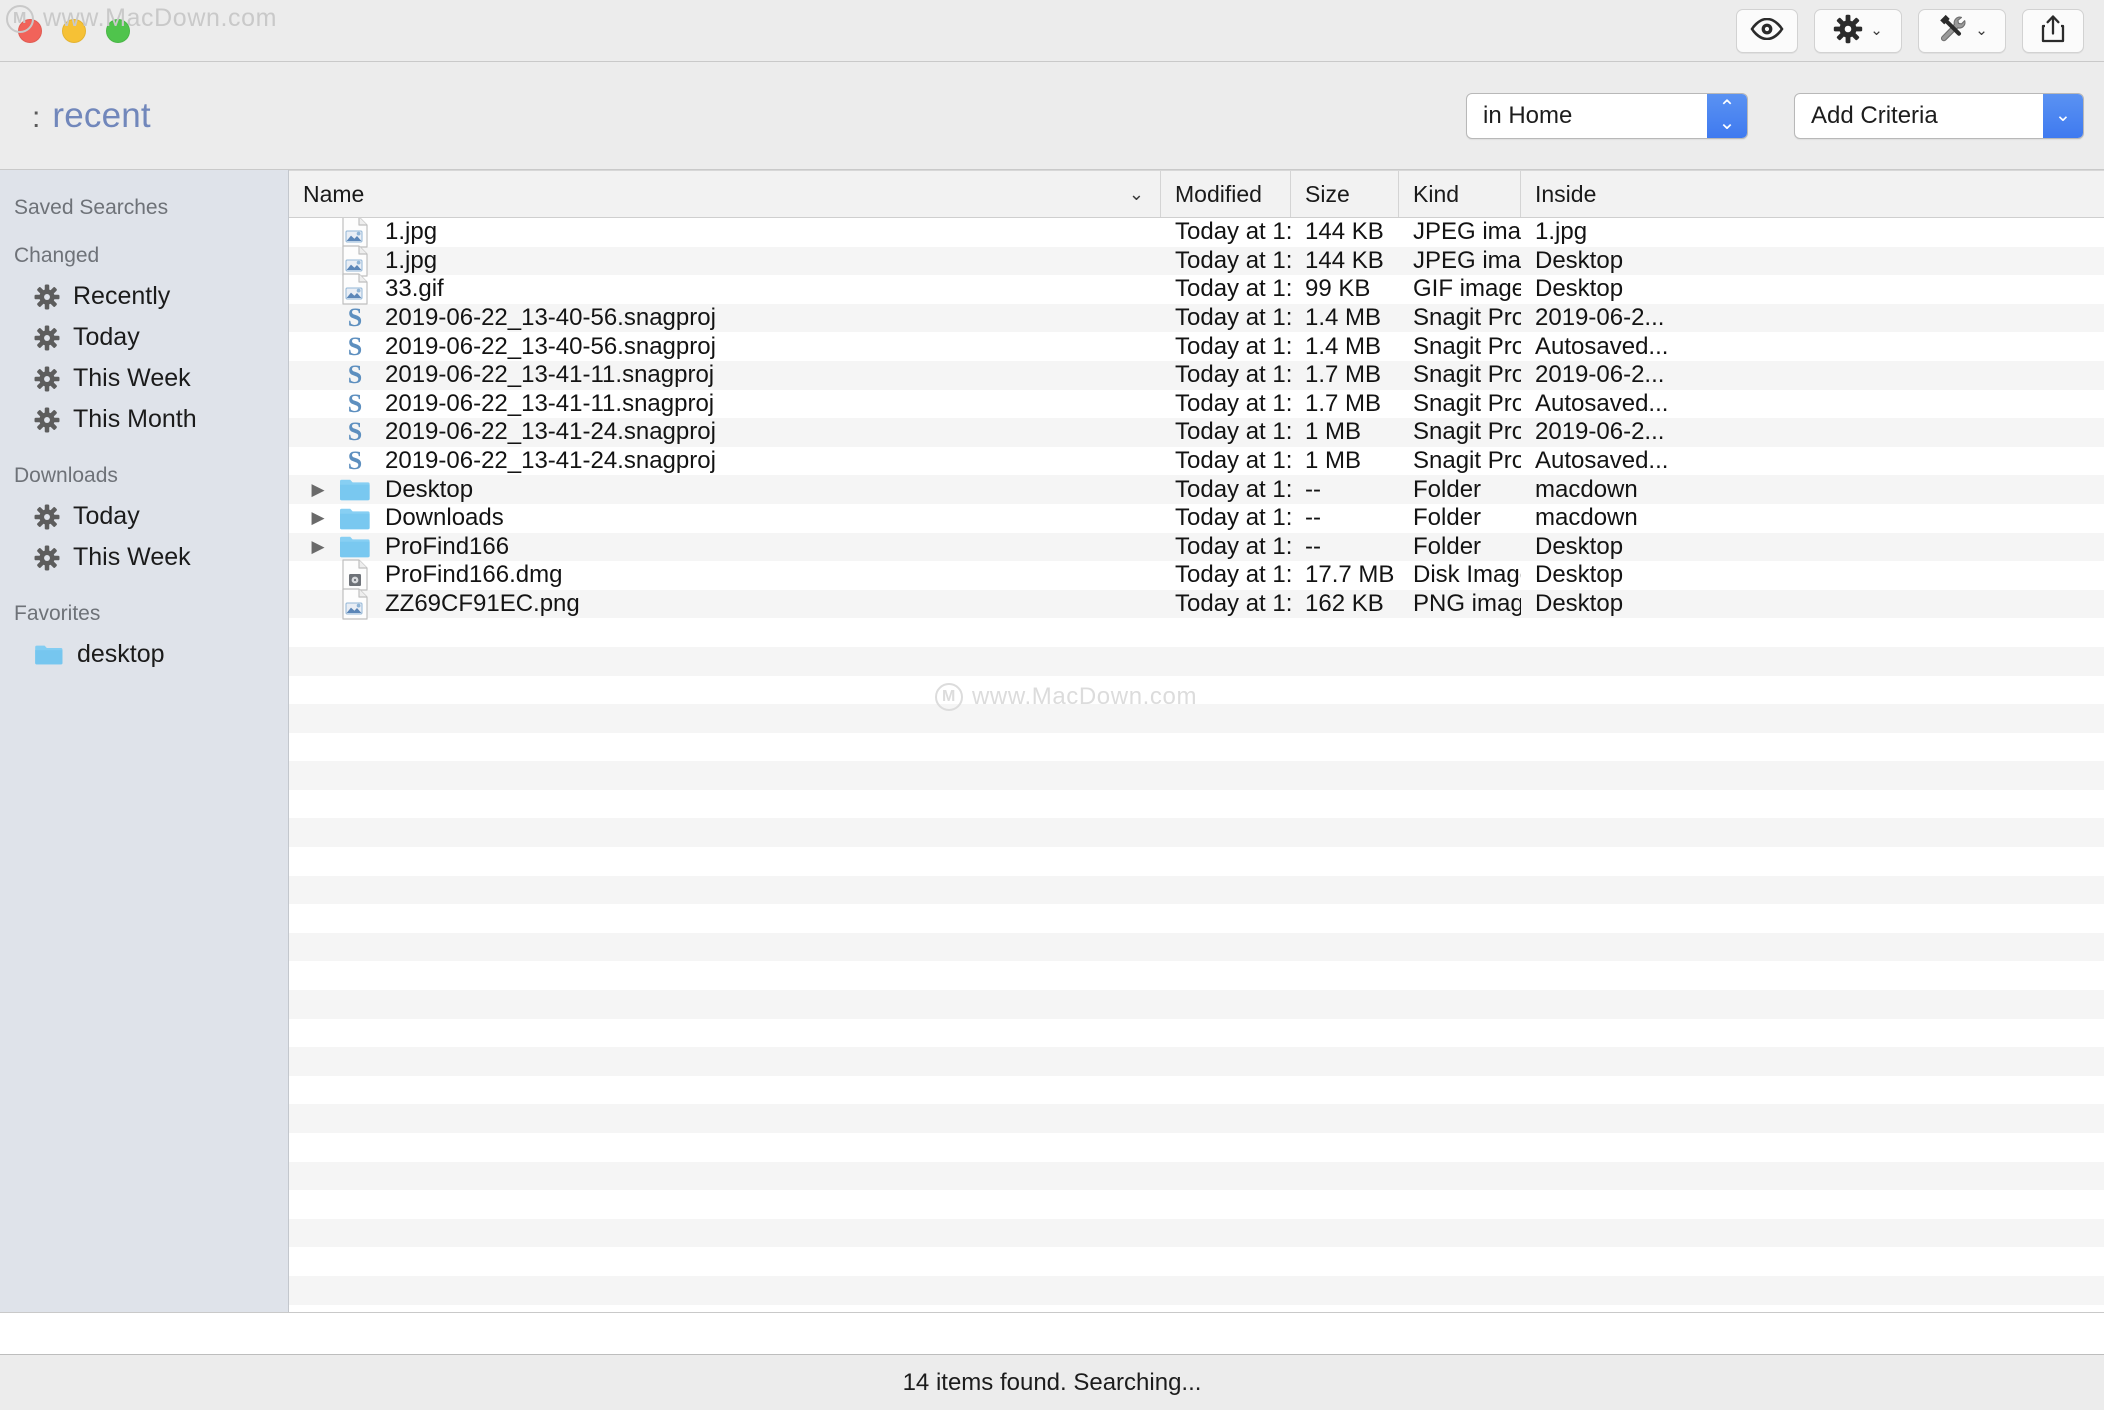  Describe the element at coordinates (30, 30) in the screenshot. I see `close-button` at that location.